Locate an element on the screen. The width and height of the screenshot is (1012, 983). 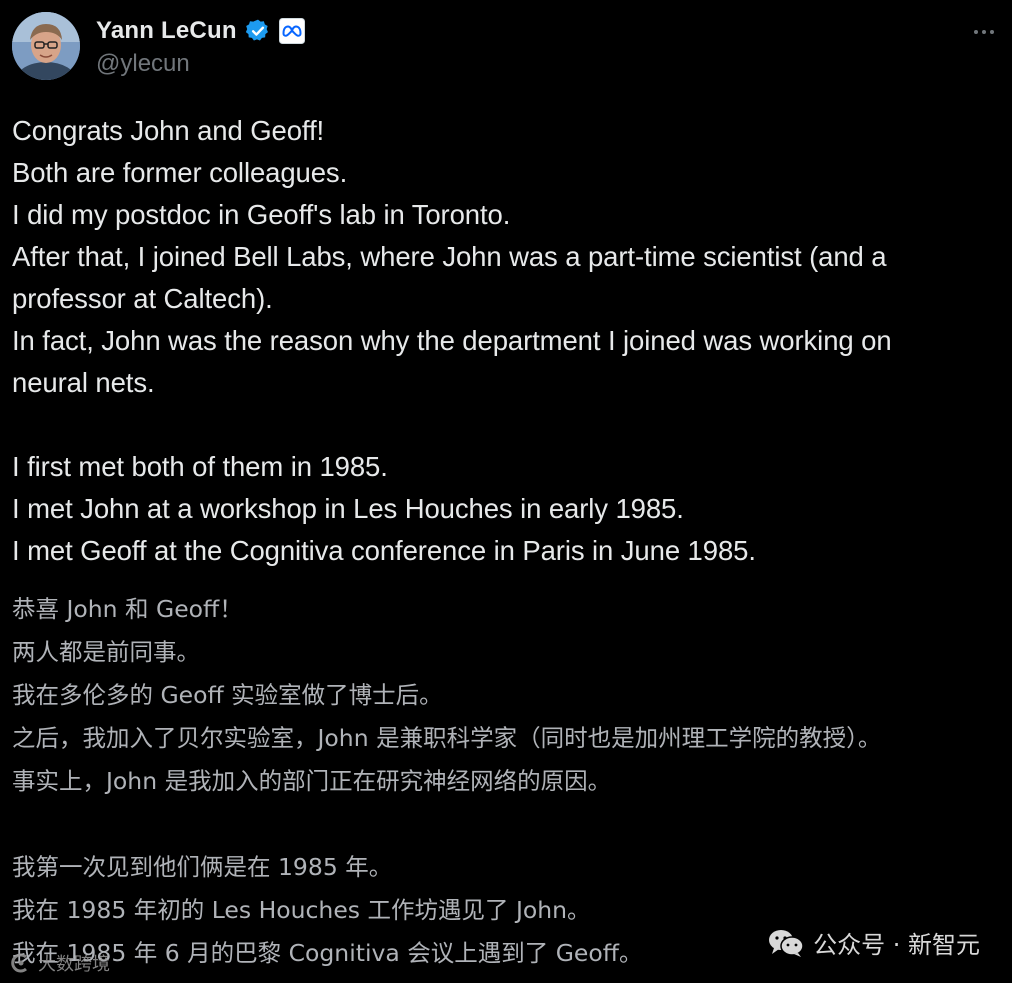
tweet-line: Both are former colleagues. is located at coordinates (180, 172).